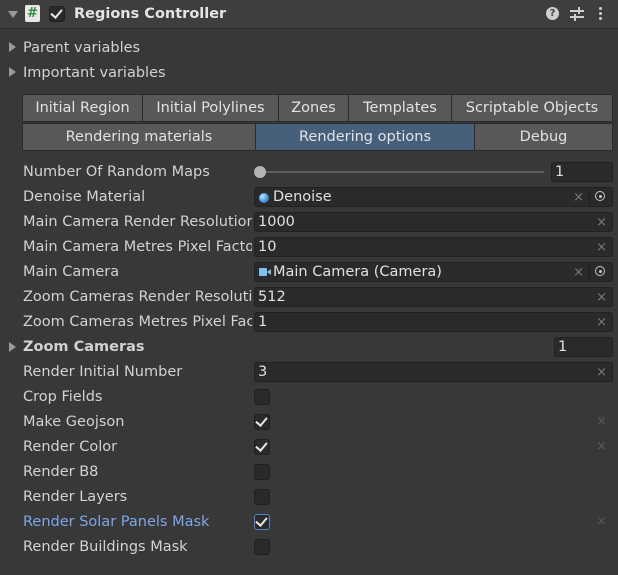 Image resolution: width=618 pixels, height=575 pixels. What do you see at coordinates (105, 547) in the screenshot?
I see `render-buildings-mask-label: Render Buildings Mask` at bounding box center [105, 547].